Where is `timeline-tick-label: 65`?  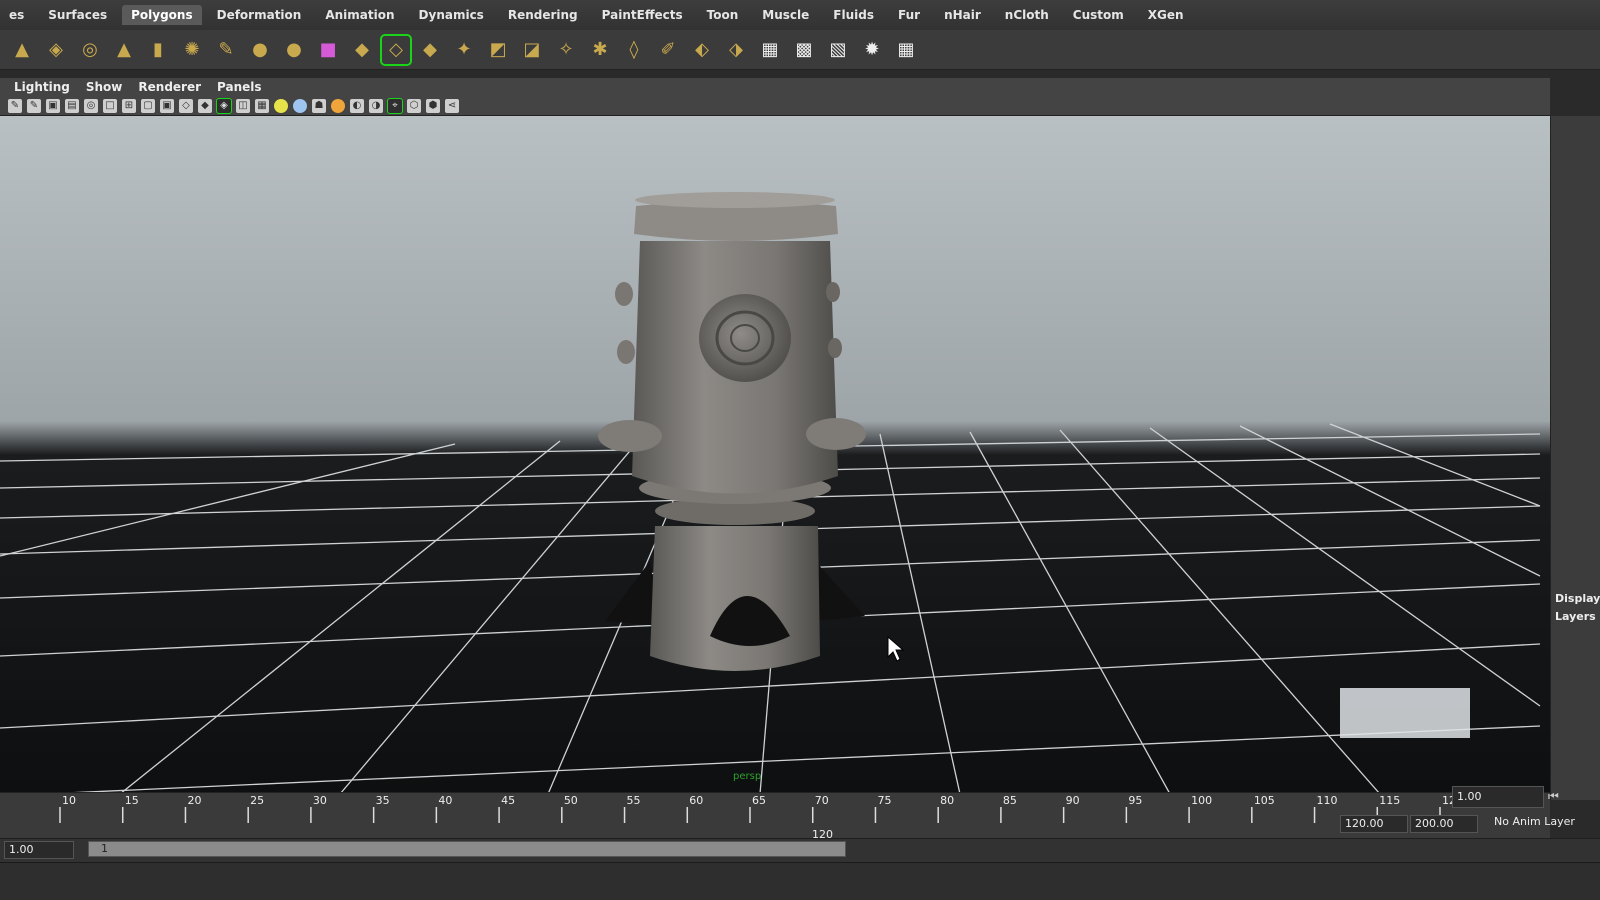
timeline-tick-label: 65 is located at coordinates (759, 800).